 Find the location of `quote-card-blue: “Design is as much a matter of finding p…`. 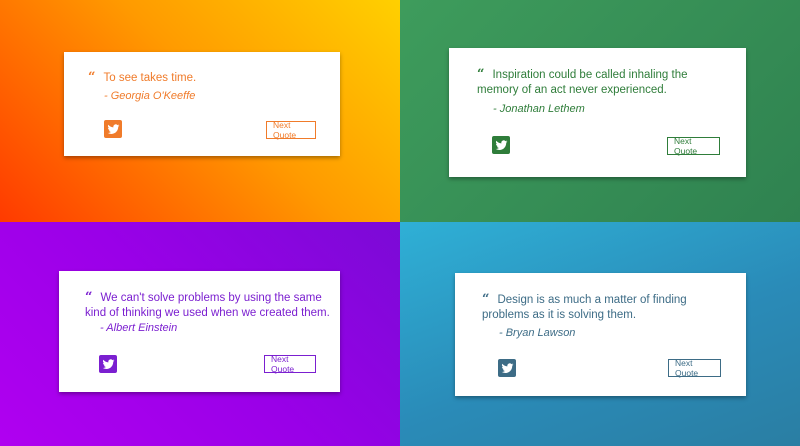

quote-card-blue: “Design is as much a matter of finding p… is located at coordinates (600, 334).